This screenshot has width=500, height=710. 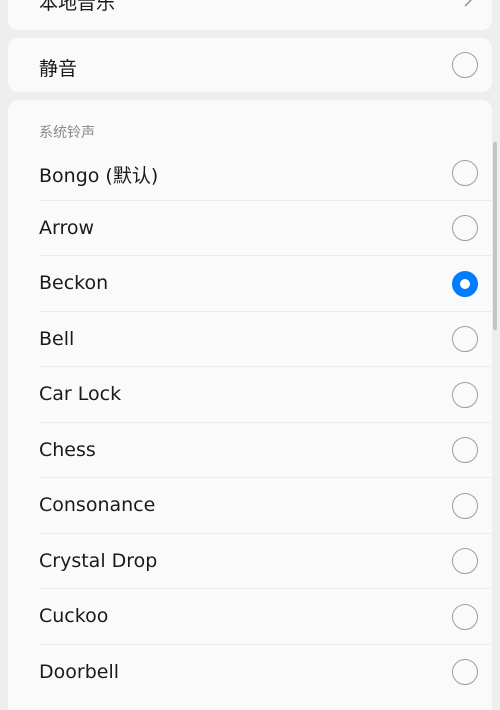 I want to click on ringtone-label: Car Lock, so click(x=80, y=394).